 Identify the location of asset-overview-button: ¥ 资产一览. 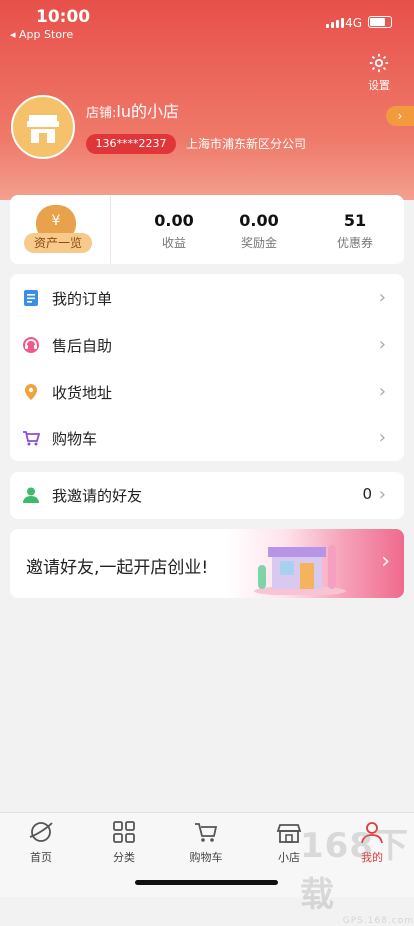
(60, 229).